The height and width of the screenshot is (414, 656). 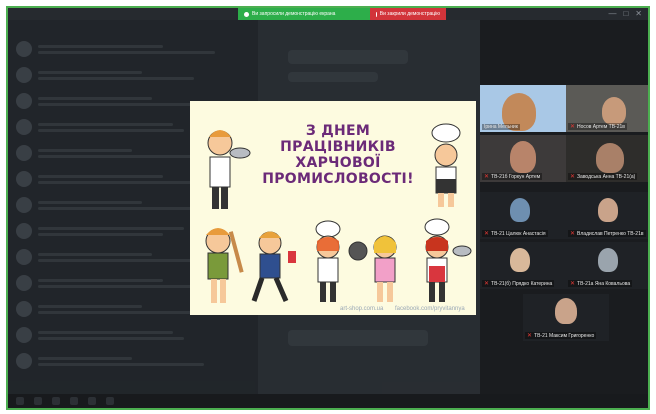 I want to click on participant-tile: ✕ Заводська Анна ТВ-21(а), so click(x=607, y=158).